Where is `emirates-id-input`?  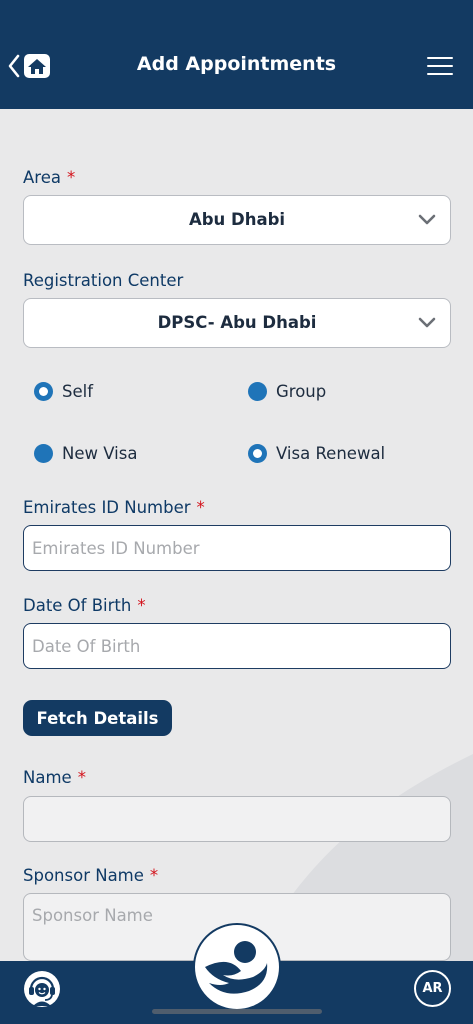
emirates-id-input is located at coordinates (237, 548).